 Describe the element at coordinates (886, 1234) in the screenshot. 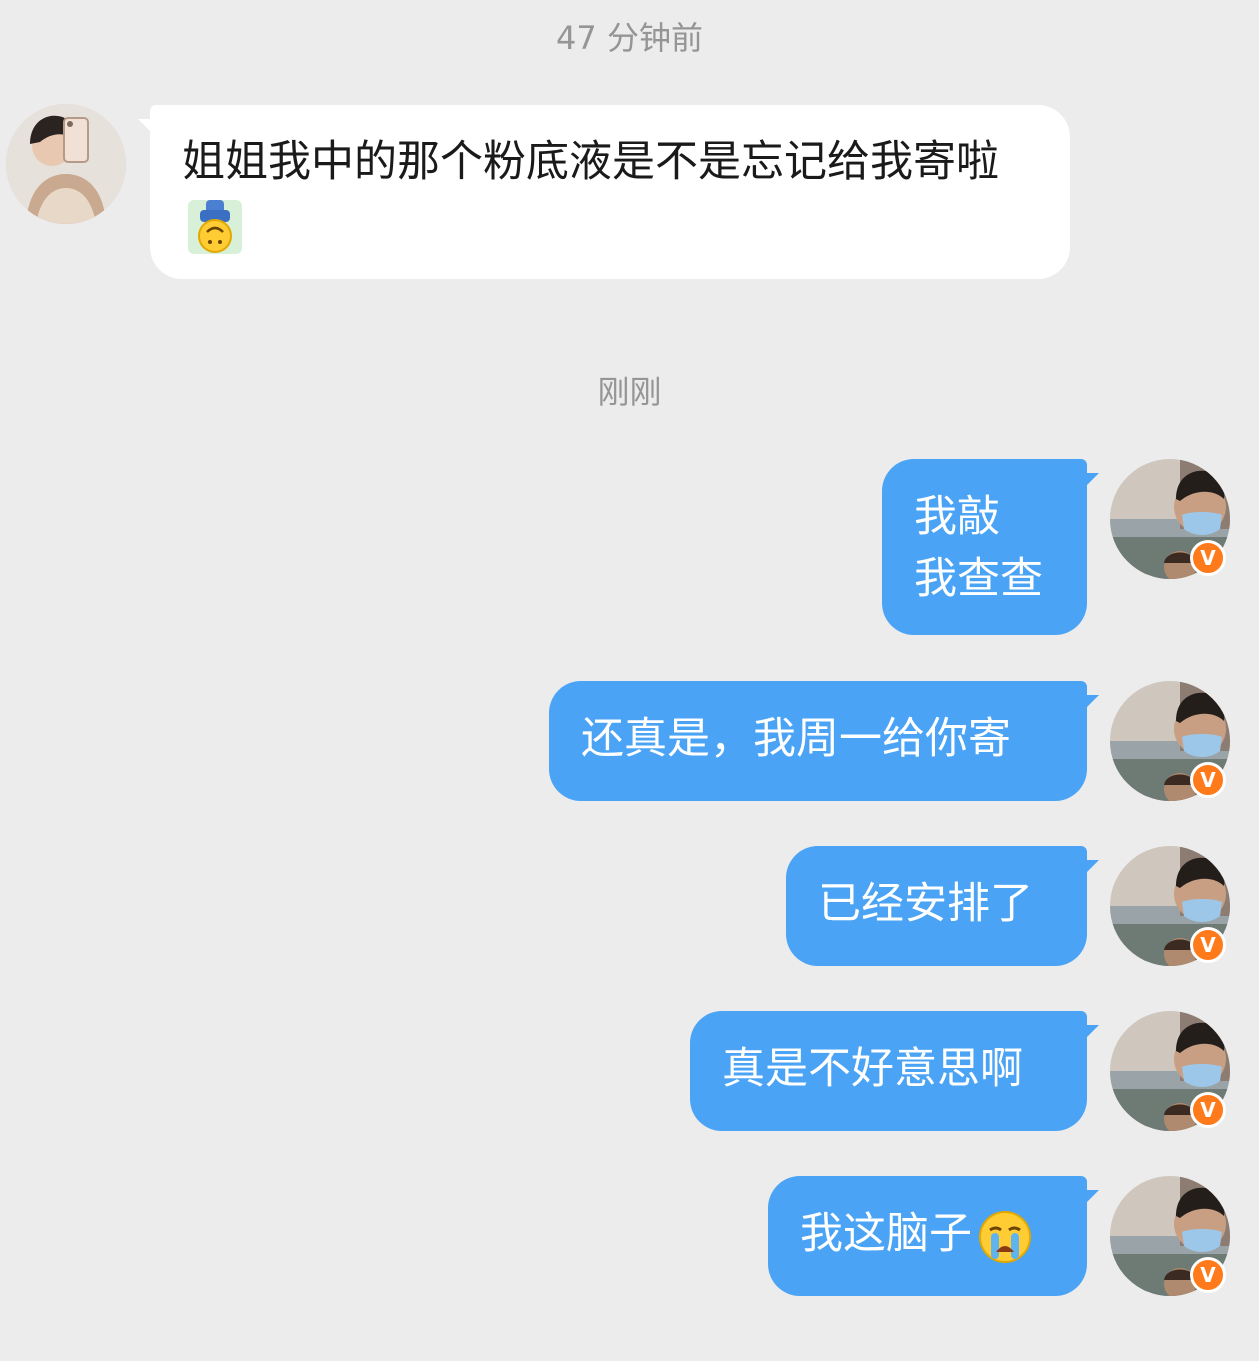

I see `outgoing-message-text: 我这脑子` at that location.